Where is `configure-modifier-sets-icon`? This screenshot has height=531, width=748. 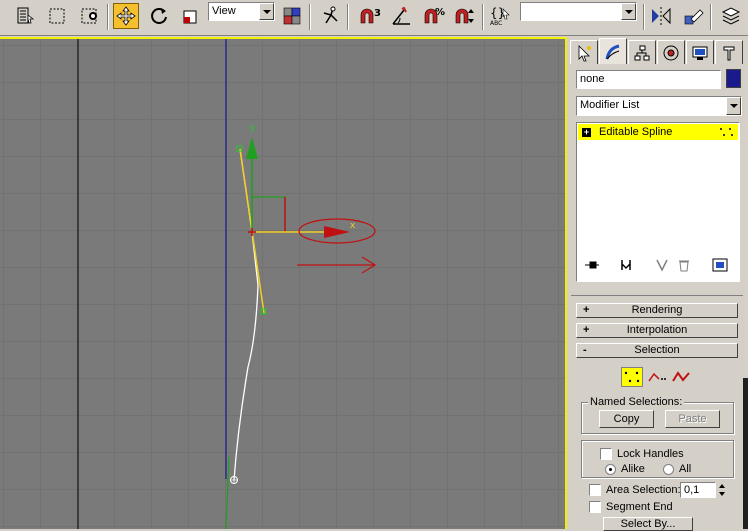
configure-modifier-sets-icon is located at coordinates (720, 265).